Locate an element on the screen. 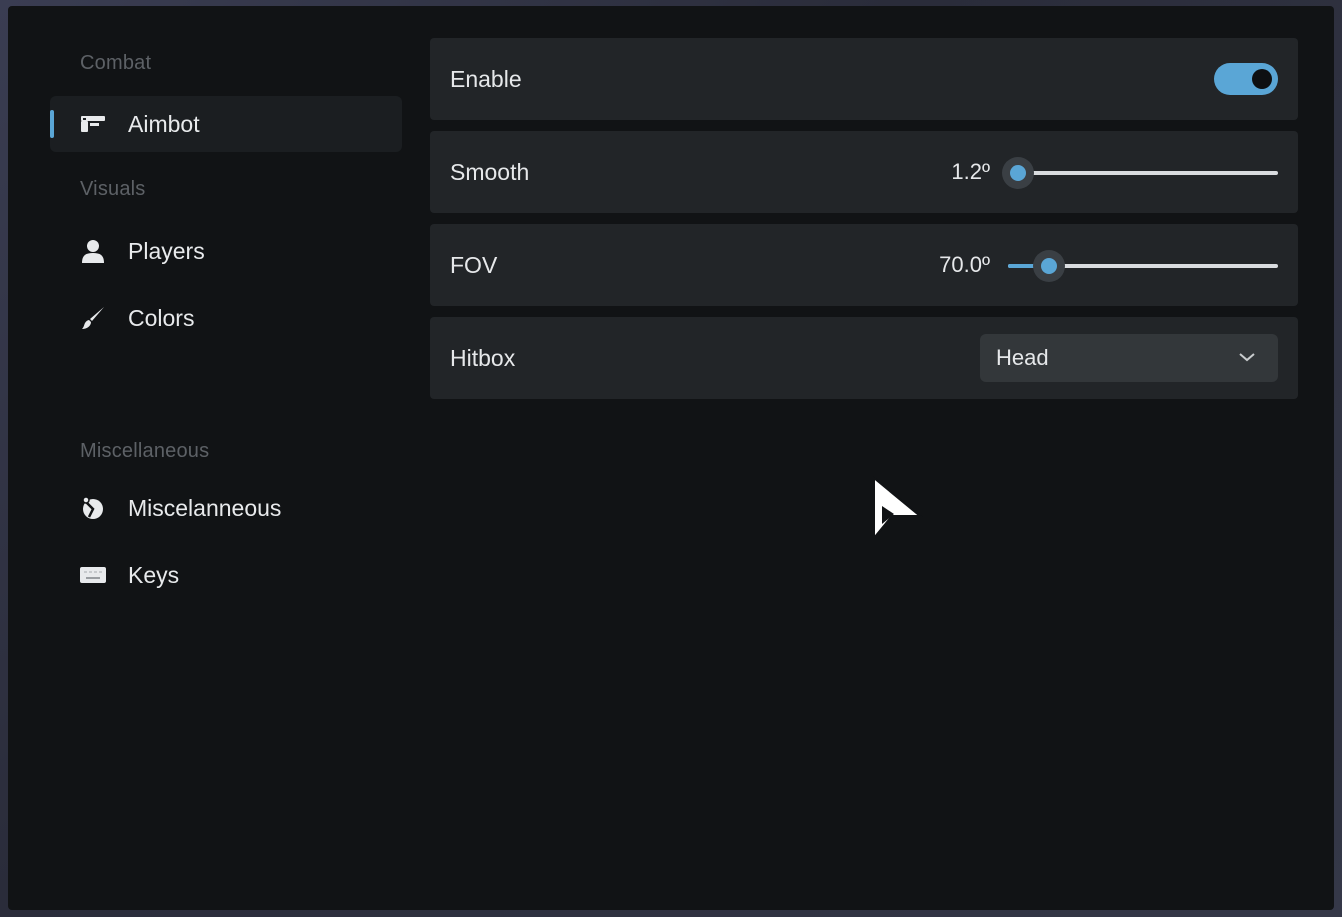 Image resolution: width=1342 pixels, height=917 pixels. gun-icon is located at coordinates (93, 124).